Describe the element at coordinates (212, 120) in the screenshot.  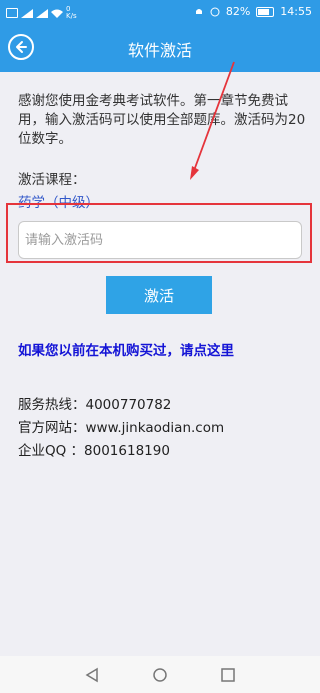
I see `annotation-arrow` at that location.